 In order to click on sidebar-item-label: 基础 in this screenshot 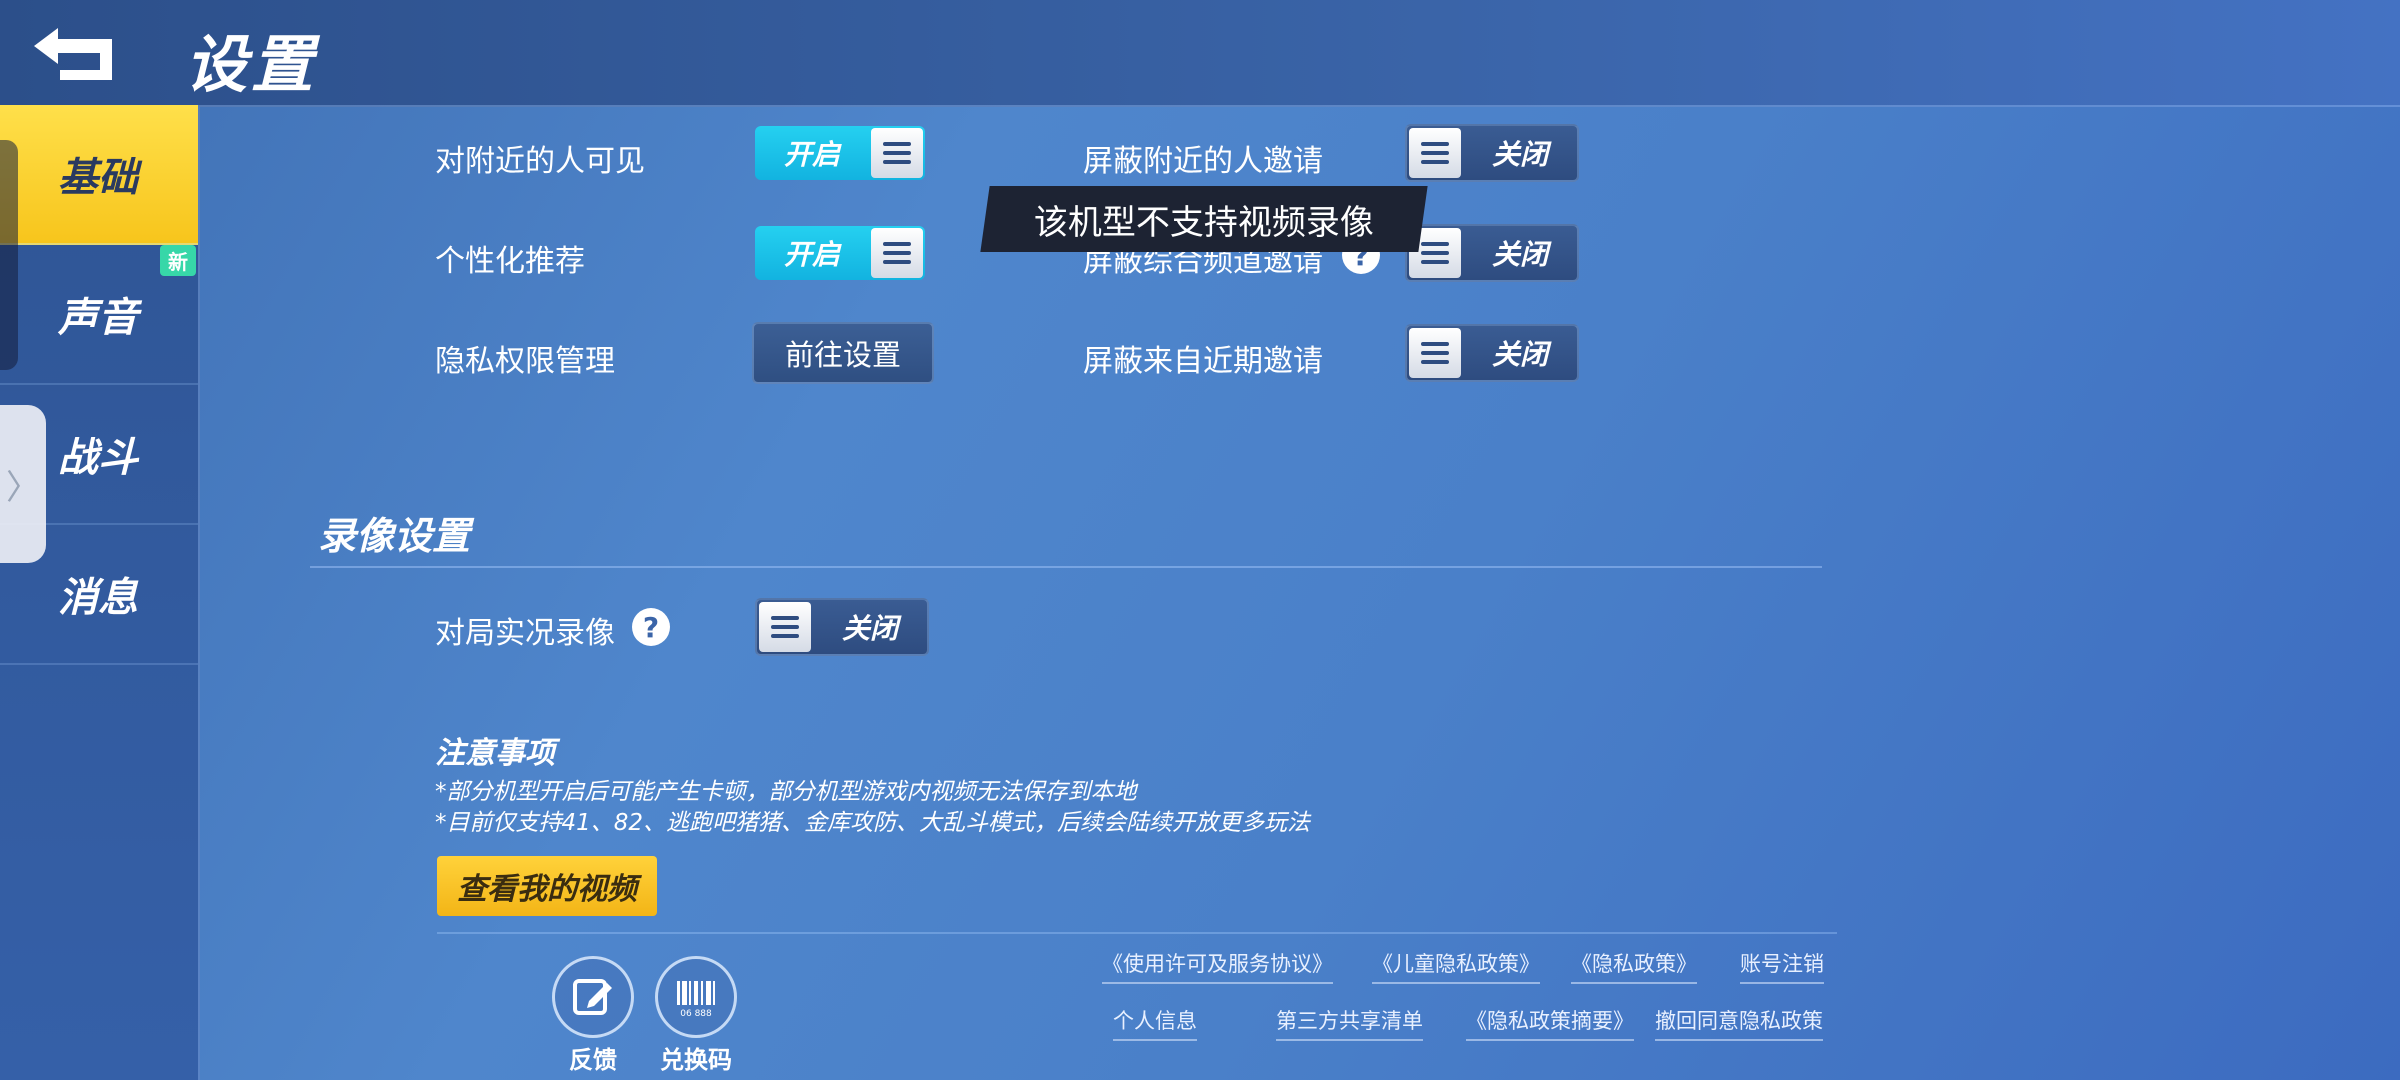, I will do `click(98, 178)`.